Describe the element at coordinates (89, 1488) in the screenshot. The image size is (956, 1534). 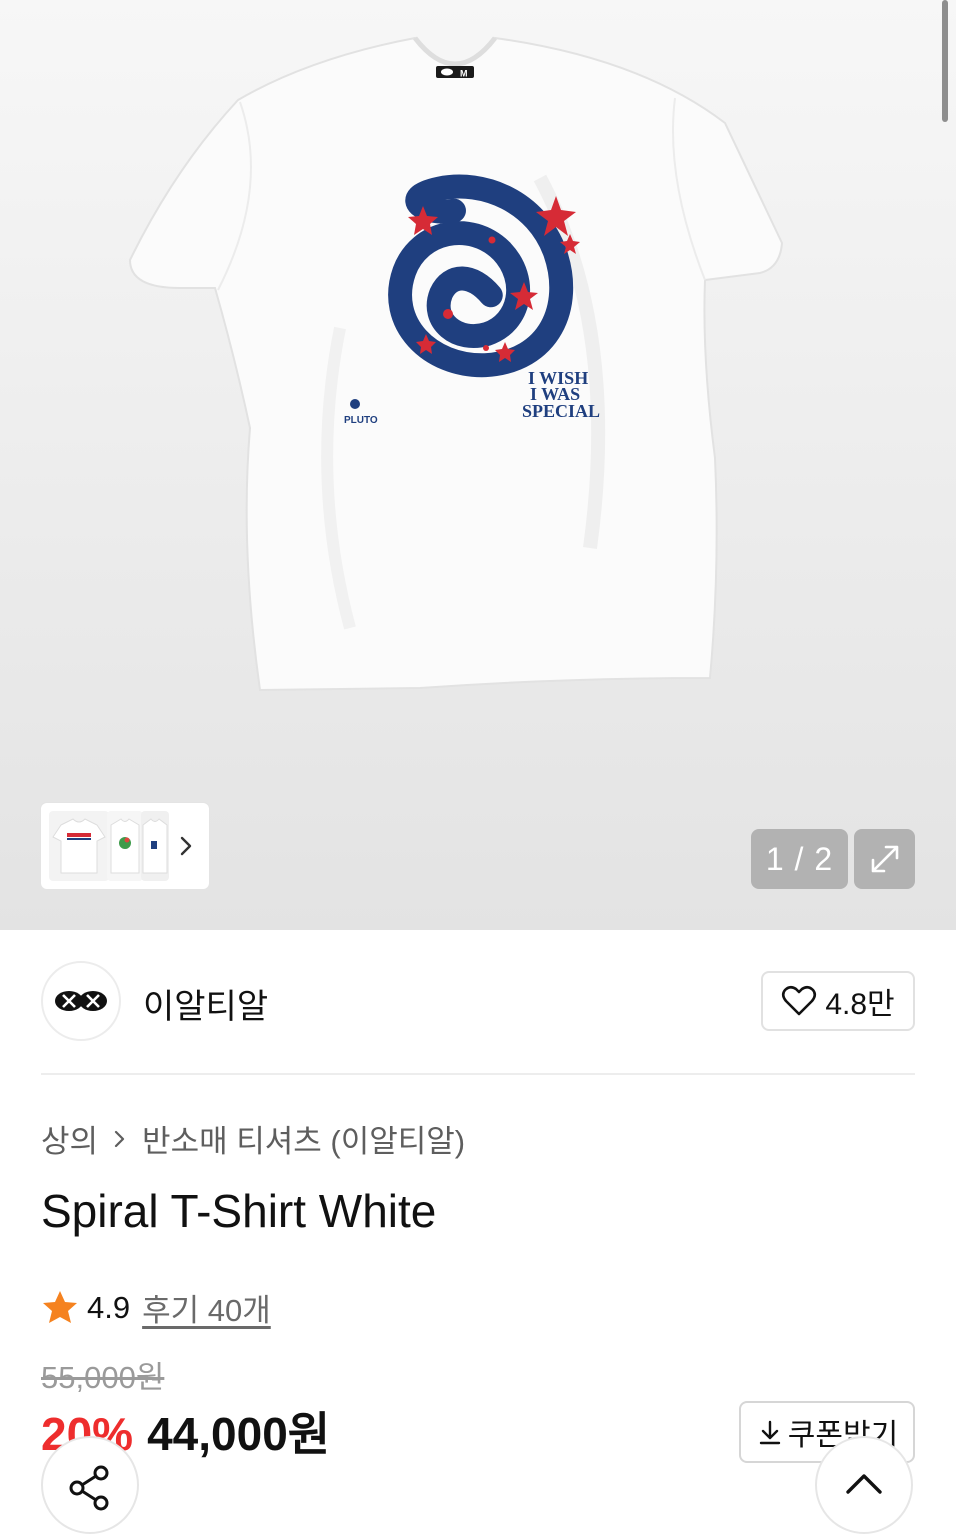
I see `share-icon` at that location.